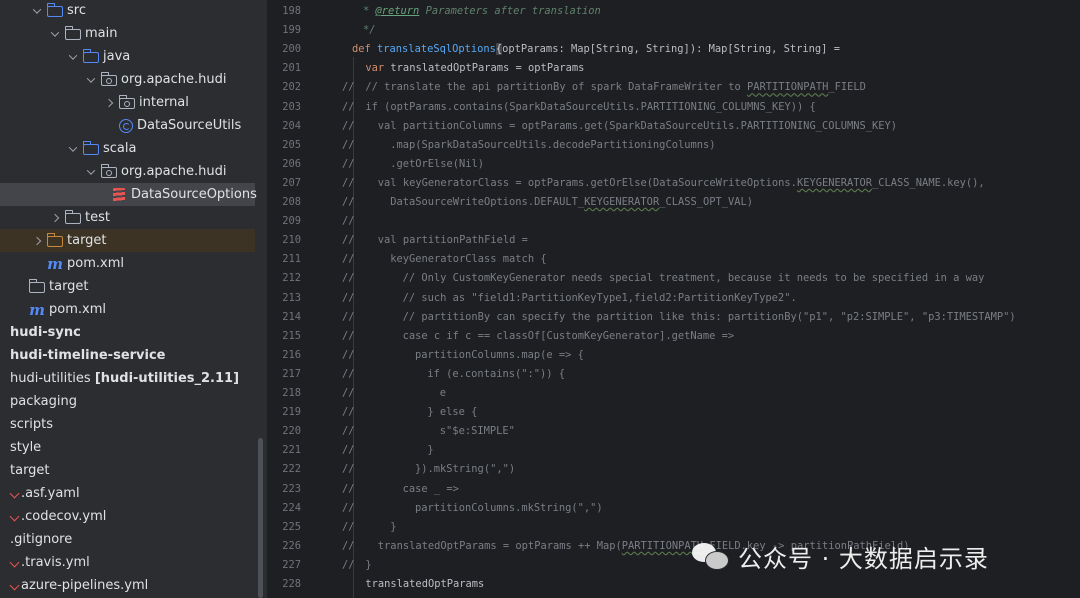 The width and height of the screenshot is (1080, 598). Describe the element at coordinates (673, 374) in the screenshot. I see `code-line: 217 // if (e.contains(":")) {` at that location.